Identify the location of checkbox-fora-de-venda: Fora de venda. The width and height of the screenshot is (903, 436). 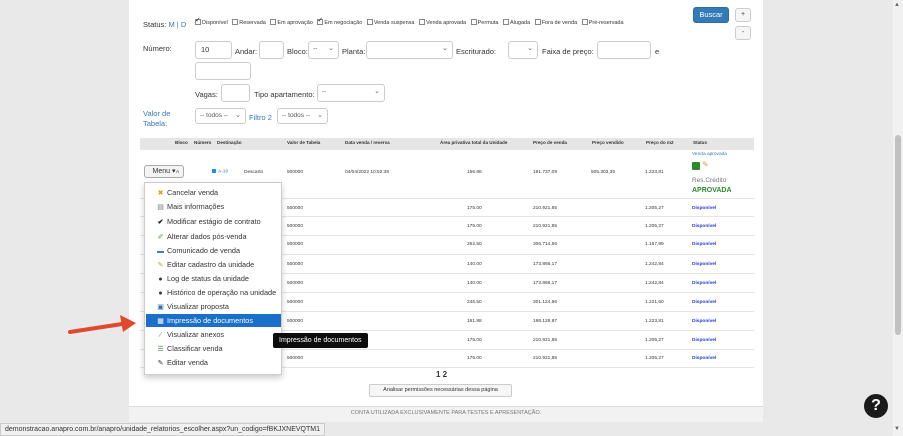
(555, 22).